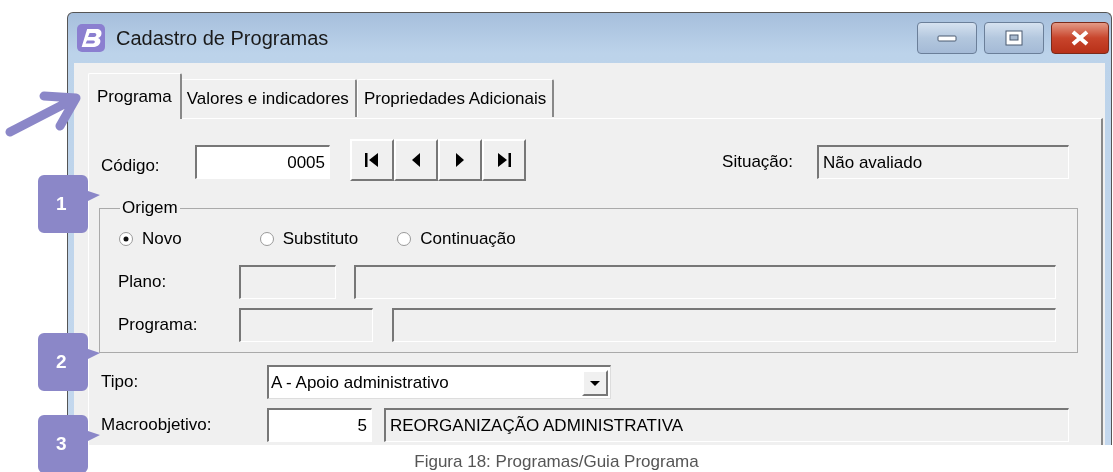  What do you see at coordinates (308, 239) in the screenshot?
I see `radio-option: Substituto` at bounding box center [308, 239].